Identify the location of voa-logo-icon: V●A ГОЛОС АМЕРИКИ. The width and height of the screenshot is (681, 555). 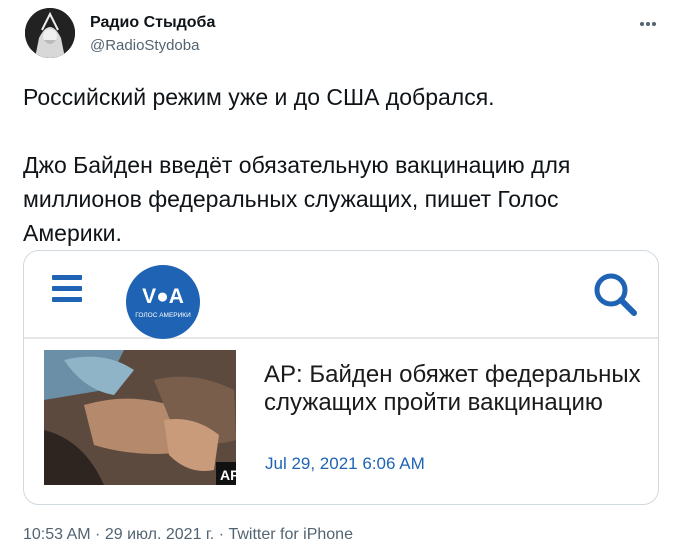
(163, 302).